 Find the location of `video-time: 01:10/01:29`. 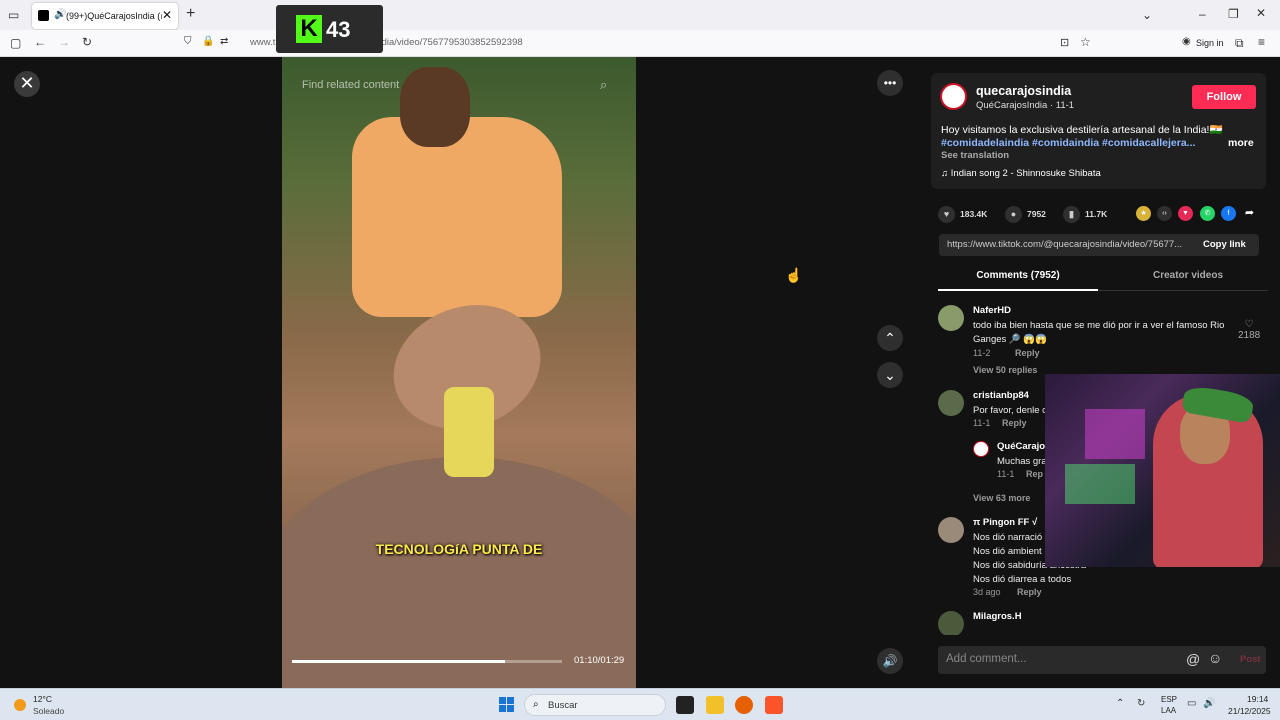

video-time: 01:10/01:29 is located at coordinates (599, 660).